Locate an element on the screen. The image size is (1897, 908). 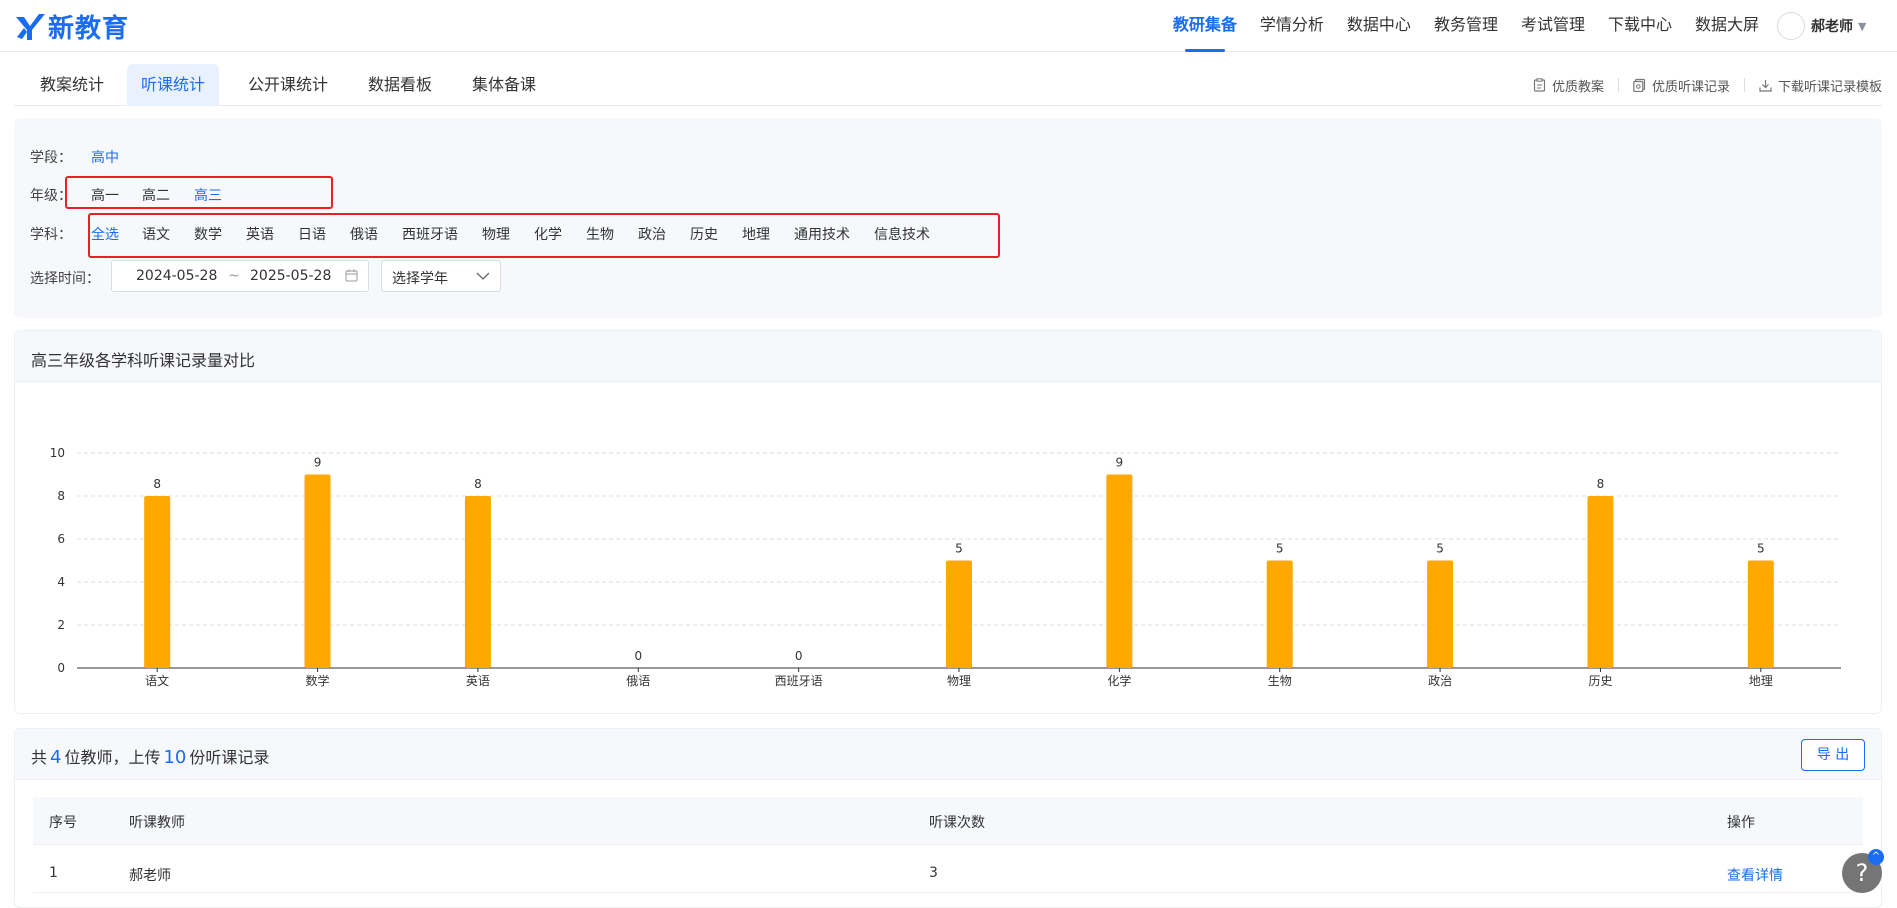
x-tick-label: 生物 is located at coordinates (1280, 681).